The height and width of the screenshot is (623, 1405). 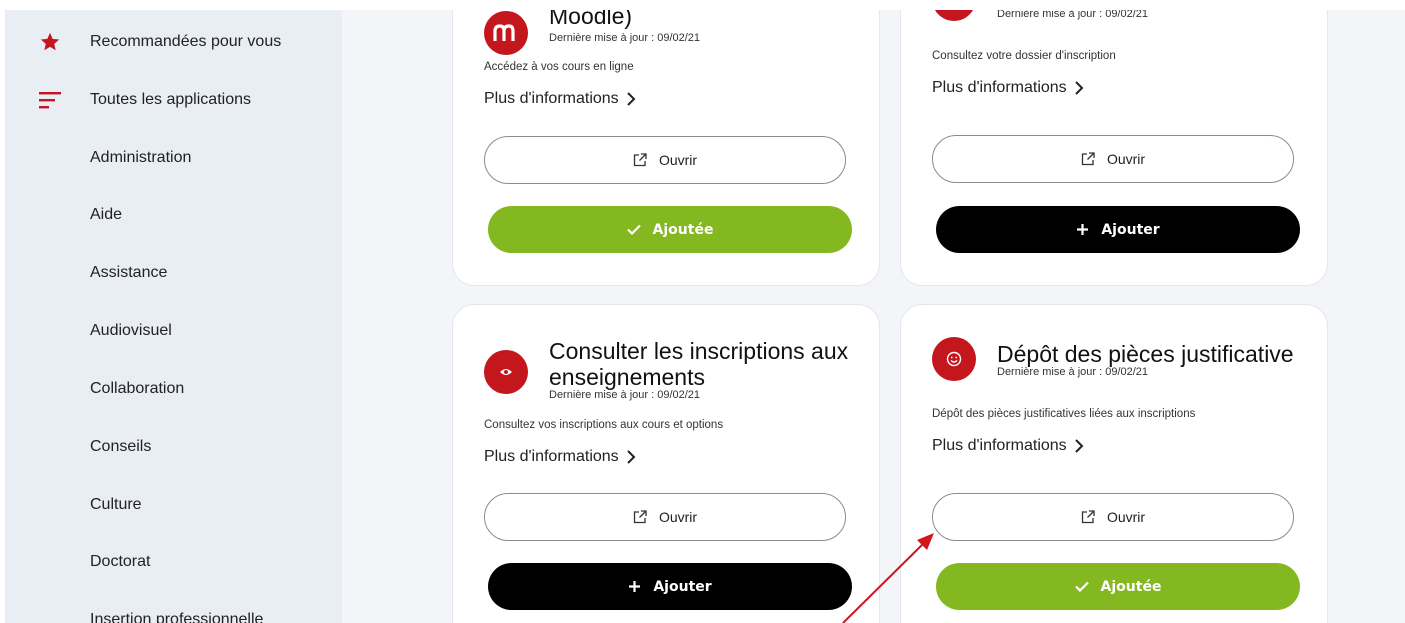 What do you see at coordinates (50, 42) in the screenshot?
I see `star-icon` at bounding box center [50, 42].